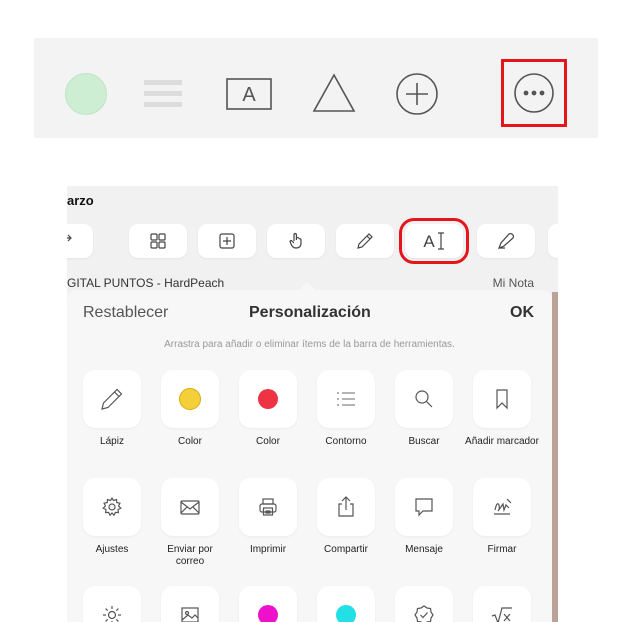 The image size is (644, 622). What do you see at coordinates (534, 93) in the screenshot?
I see `more-button` at bounding box center [534, 93].